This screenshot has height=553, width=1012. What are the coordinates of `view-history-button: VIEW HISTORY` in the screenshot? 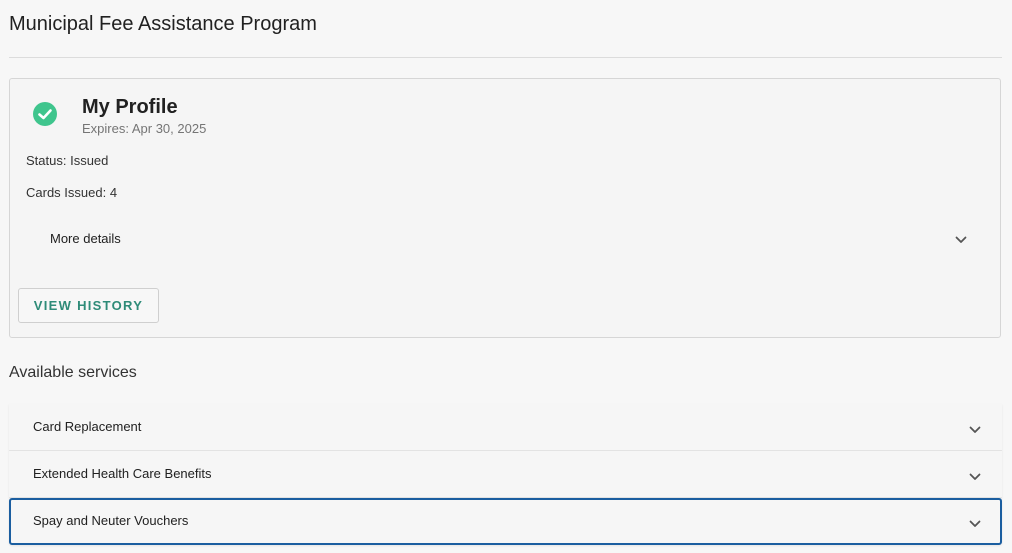 It's located at (88, 305).